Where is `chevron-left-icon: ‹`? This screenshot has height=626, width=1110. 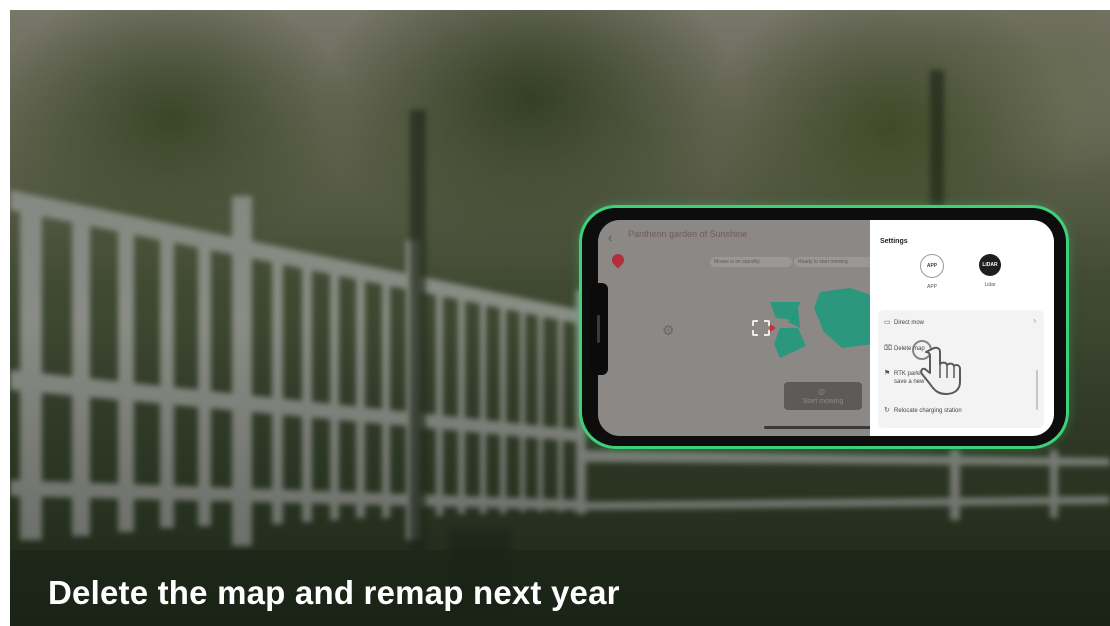 chevron-left-icon: ‹ is located at coordinates (610, 237).